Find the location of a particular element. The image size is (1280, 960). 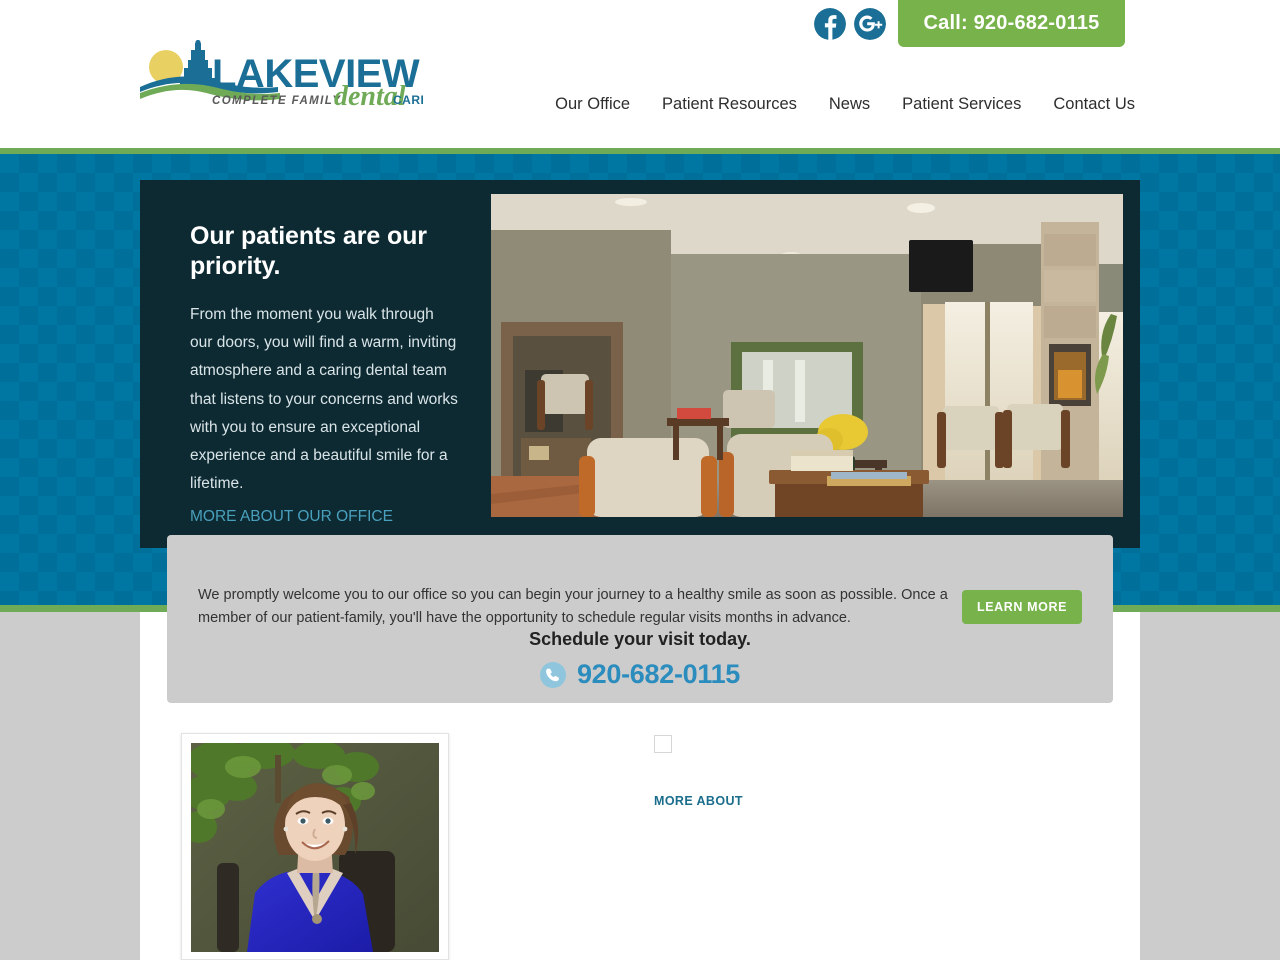

nav-item-our-office: Our Office is located at coordinates (592, 104).